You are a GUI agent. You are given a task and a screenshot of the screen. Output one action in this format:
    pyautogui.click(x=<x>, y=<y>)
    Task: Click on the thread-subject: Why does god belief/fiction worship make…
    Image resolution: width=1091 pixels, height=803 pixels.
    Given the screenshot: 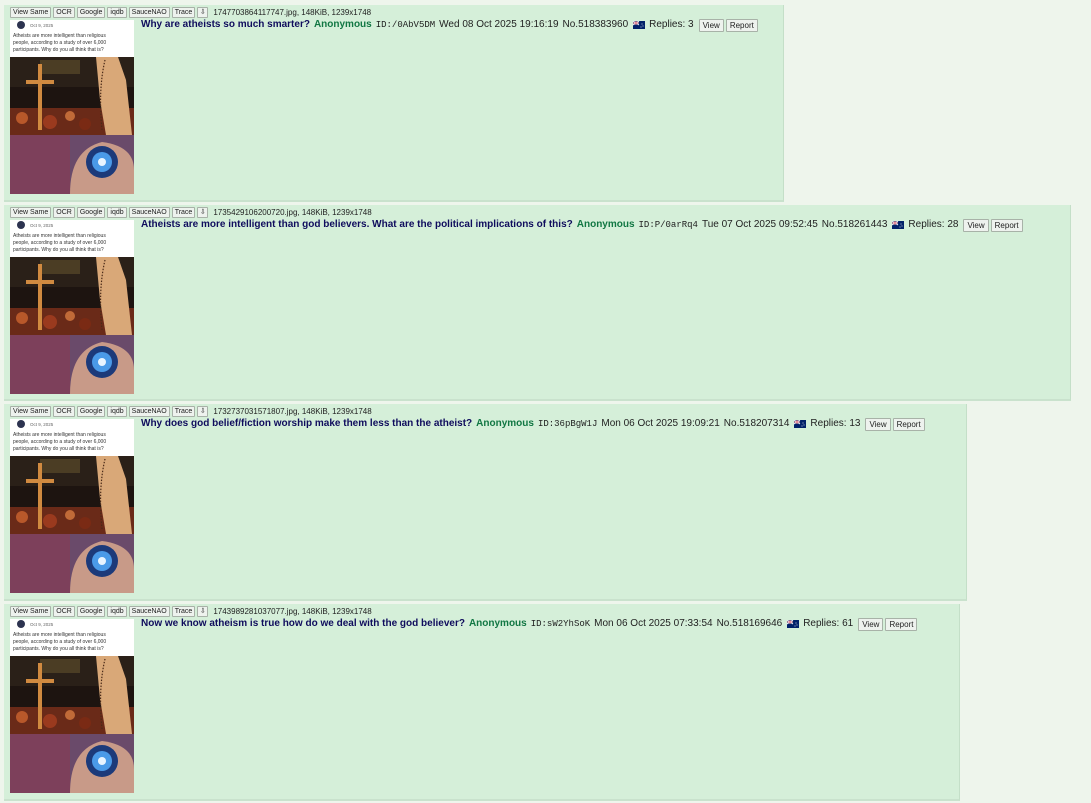 What is the action you would take?
    pyautogui.click(x=307, y=423)
    